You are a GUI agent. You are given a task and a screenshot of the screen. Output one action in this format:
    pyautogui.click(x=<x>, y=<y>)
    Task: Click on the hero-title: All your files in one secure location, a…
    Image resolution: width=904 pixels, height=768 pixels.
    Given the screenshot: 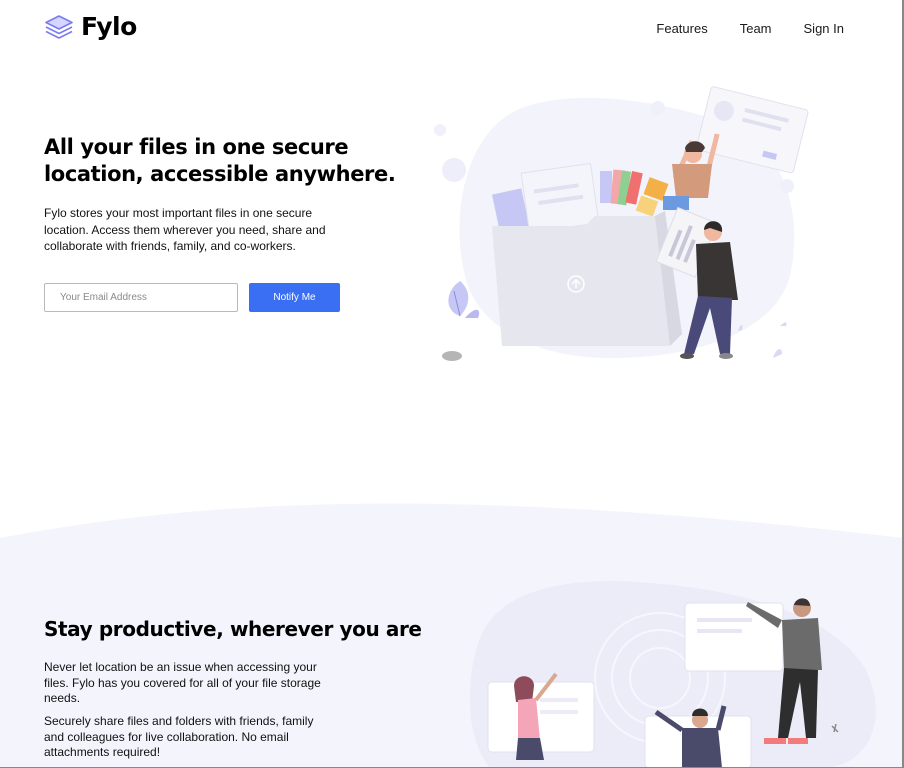 What is the action you would take?
    pyautogui.click(x=220, y=160)
    